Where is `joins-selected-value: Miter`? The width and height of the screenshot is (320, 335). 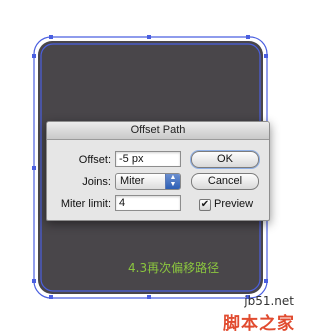 joins-selected-value: Miter is located at coordinates (132, 181).